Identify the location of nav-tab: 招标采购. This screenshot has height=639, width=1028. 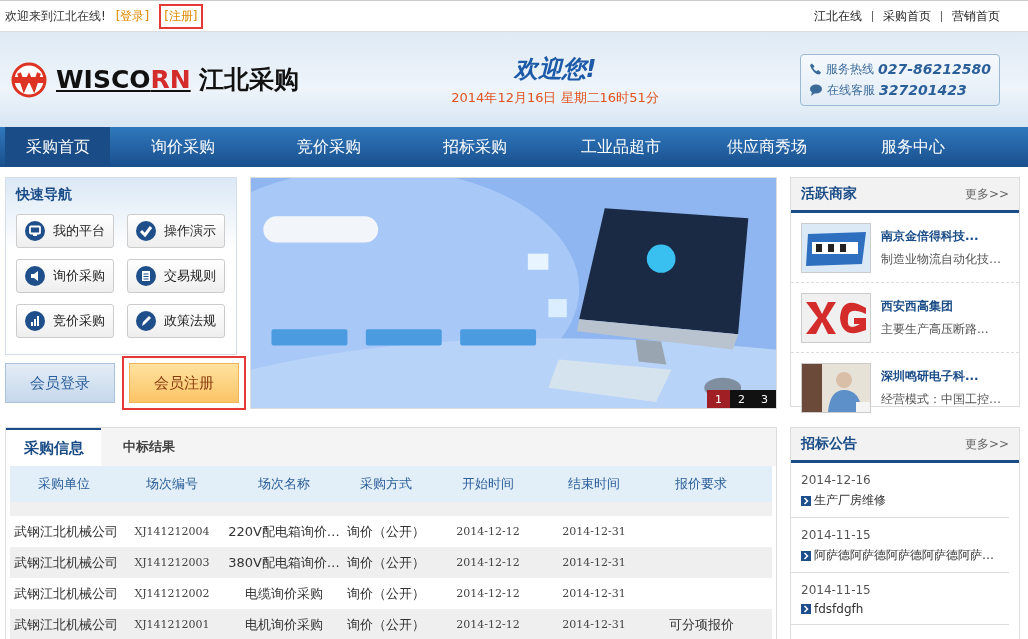
(475, 147).